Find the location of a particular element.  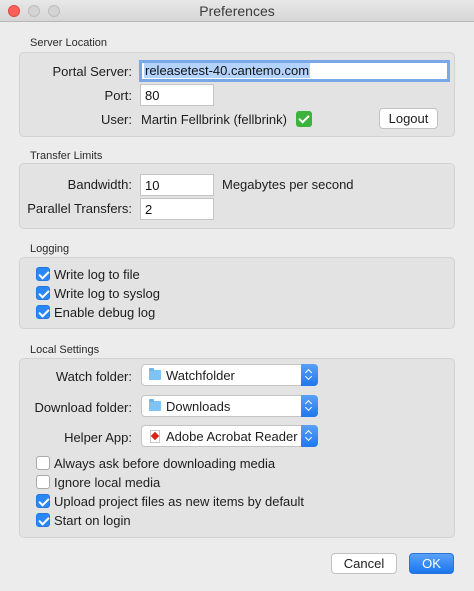

ignore-local-media-label: Ignore local media is located at coordinates (107, 482).